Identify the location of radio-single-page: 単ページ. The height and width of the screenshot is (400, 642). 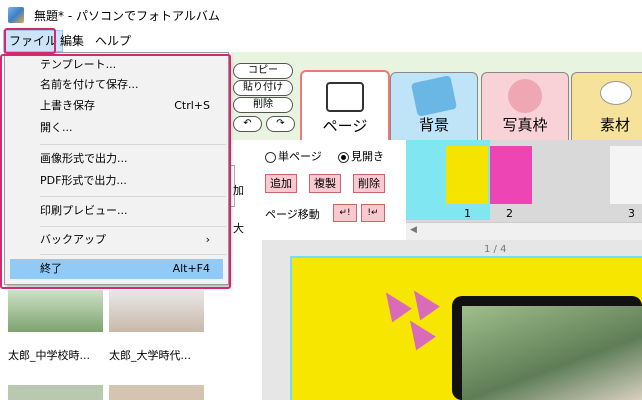
(293, 156).